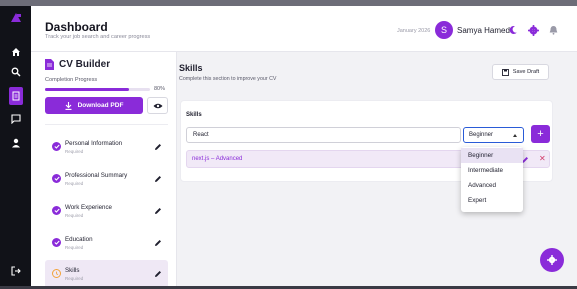 The image size is (577, 289). I want to click on completion-label: Completion Progress, so click(71, 80).